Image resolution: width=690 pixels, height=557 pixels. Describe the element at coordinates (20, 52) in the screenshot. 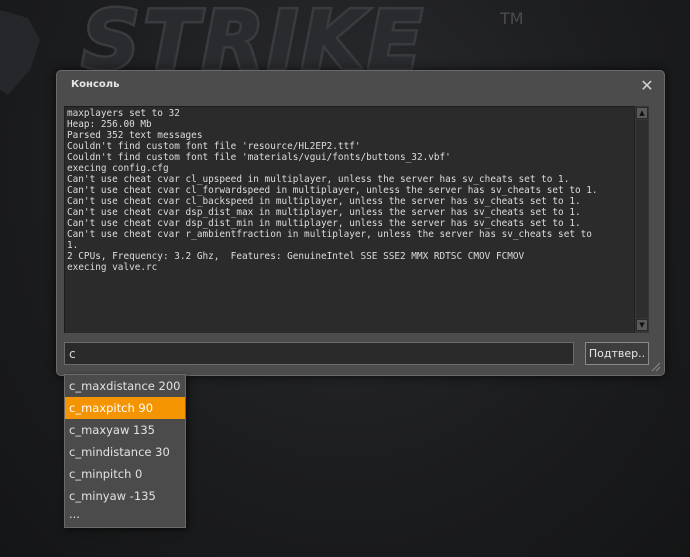

I see `silhouette-icon` at that location.